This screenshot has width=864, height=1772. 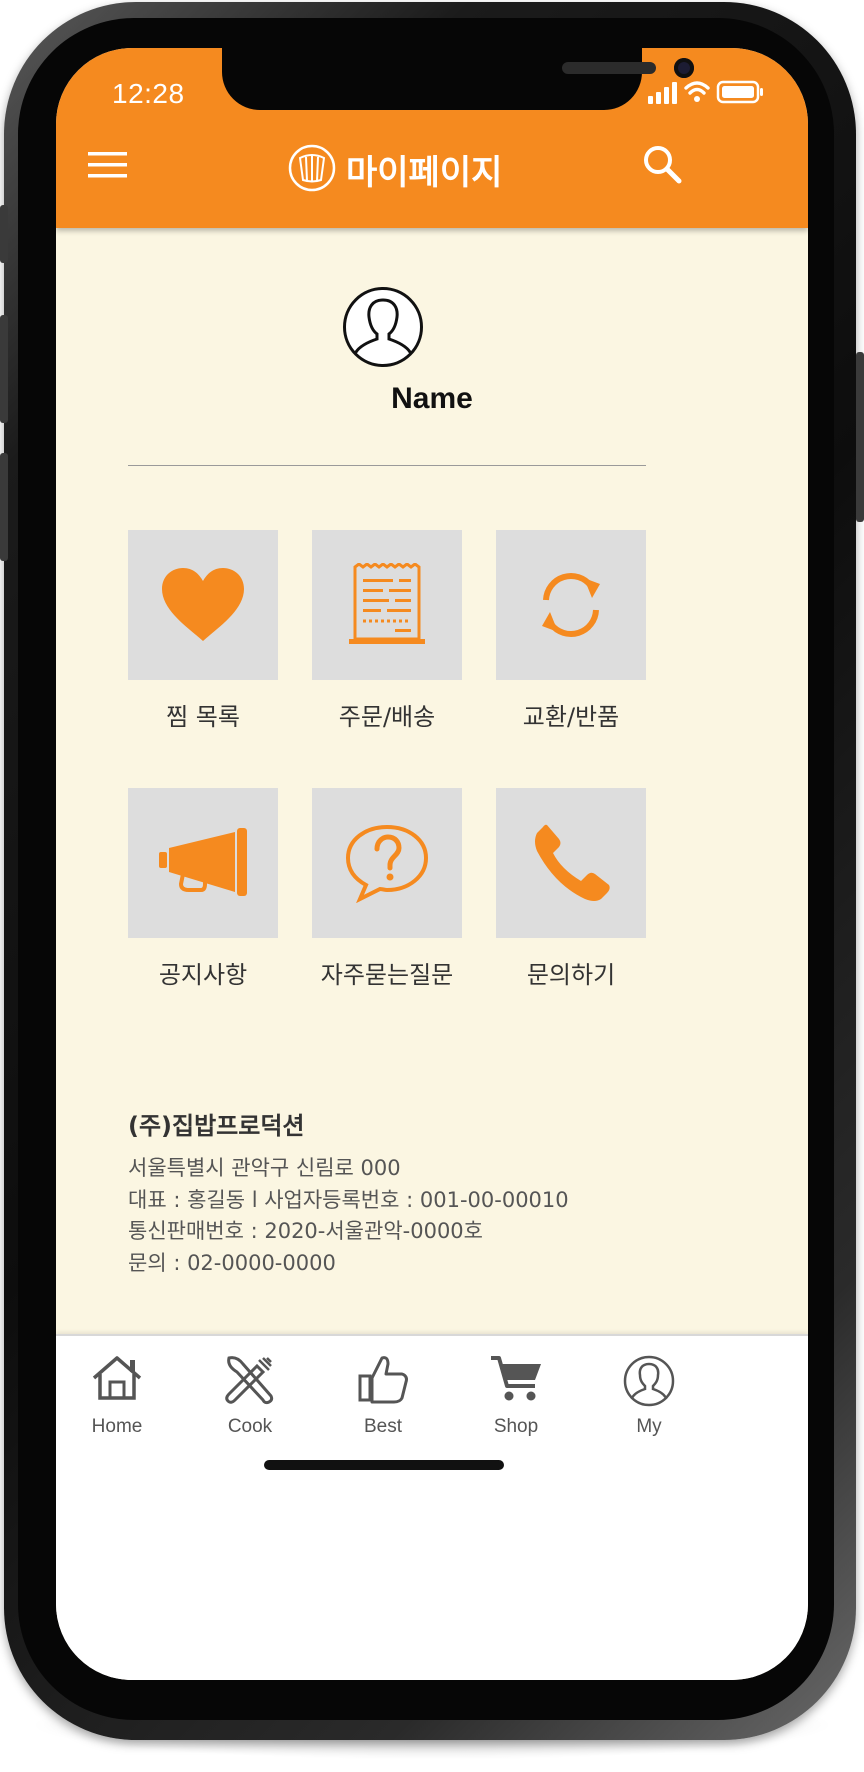 I want to click on tab-cook: Cook, so click(x=250, y=1395).